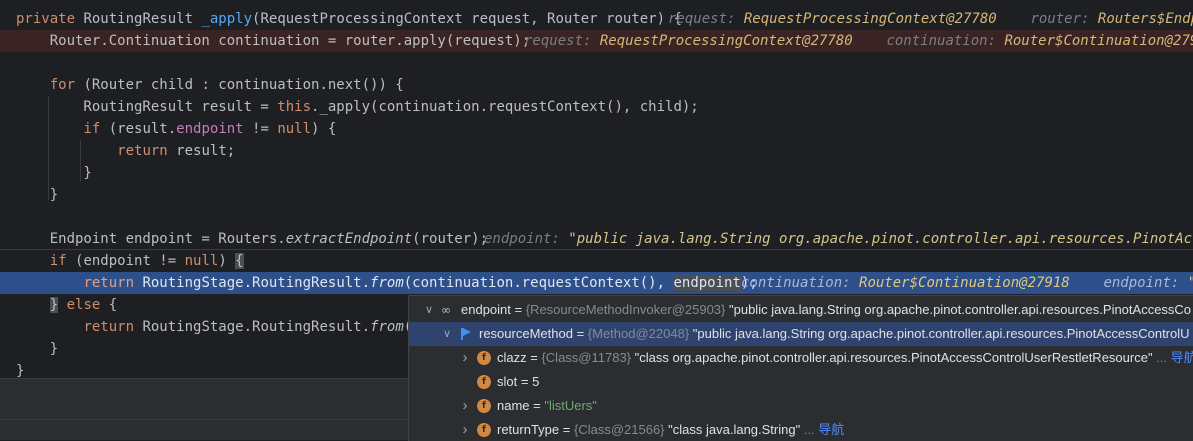 The width and height of the screenshot is (1193, 441). I want to click on inline-debug-token: Routers$Endpoint, so click(1145, 19).